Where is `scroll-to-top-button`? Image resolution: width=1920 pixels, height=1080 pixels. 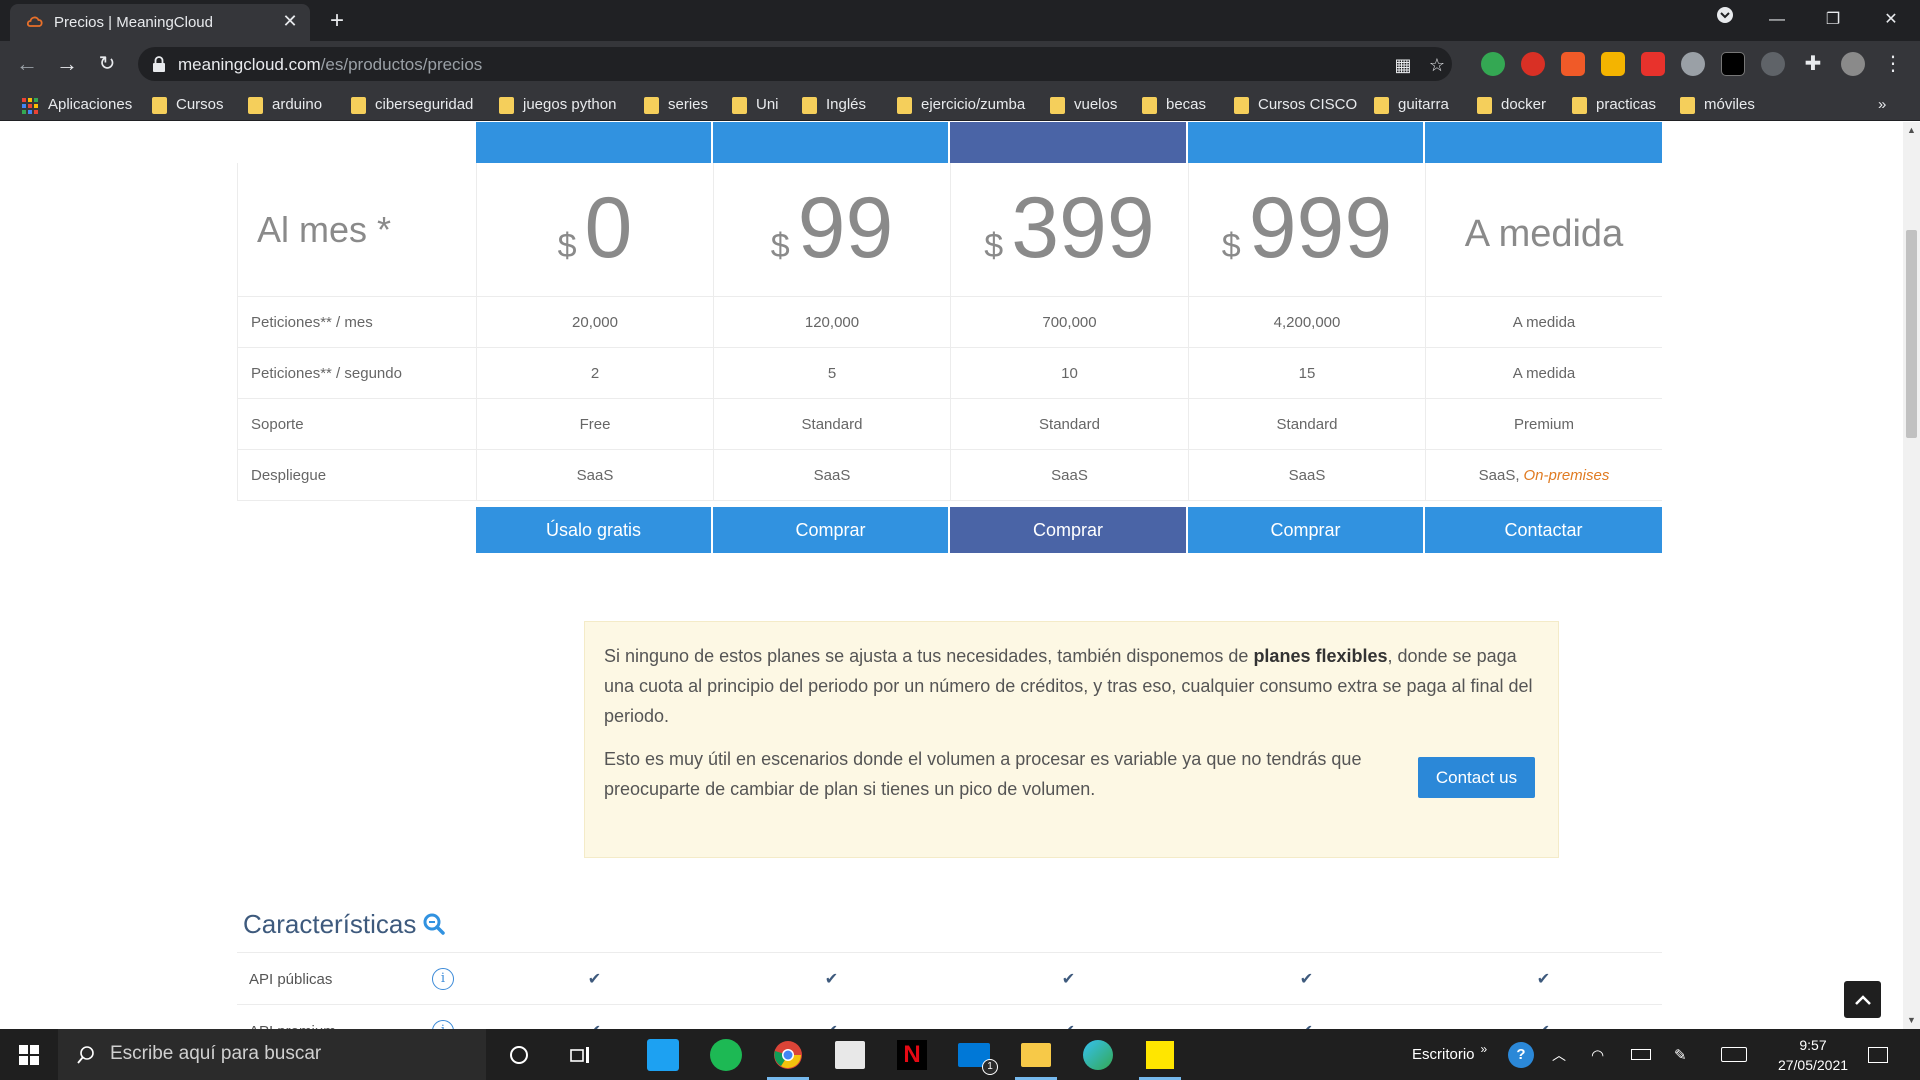
scroll-to-top-button is located at coordinates (1862, 999).